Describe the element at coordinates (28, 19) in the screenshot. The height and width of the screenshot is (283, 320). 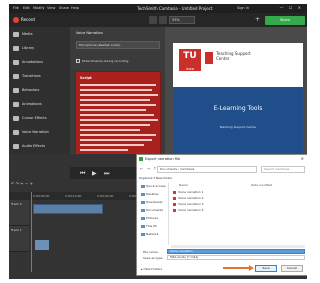
I see `record-button: Record` at that location.